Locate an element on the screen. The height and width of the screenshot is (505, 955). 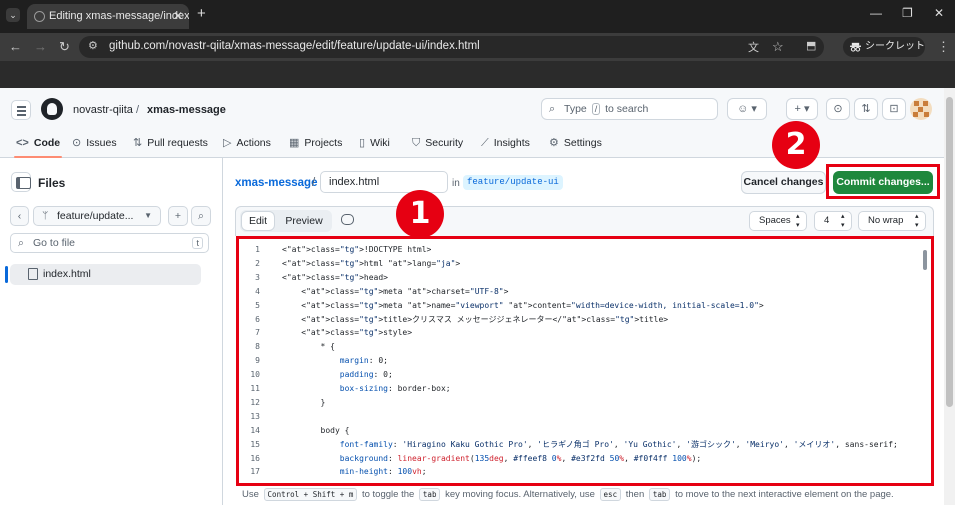
incognito-chip: シークレット is located at coordinates (884, 47).